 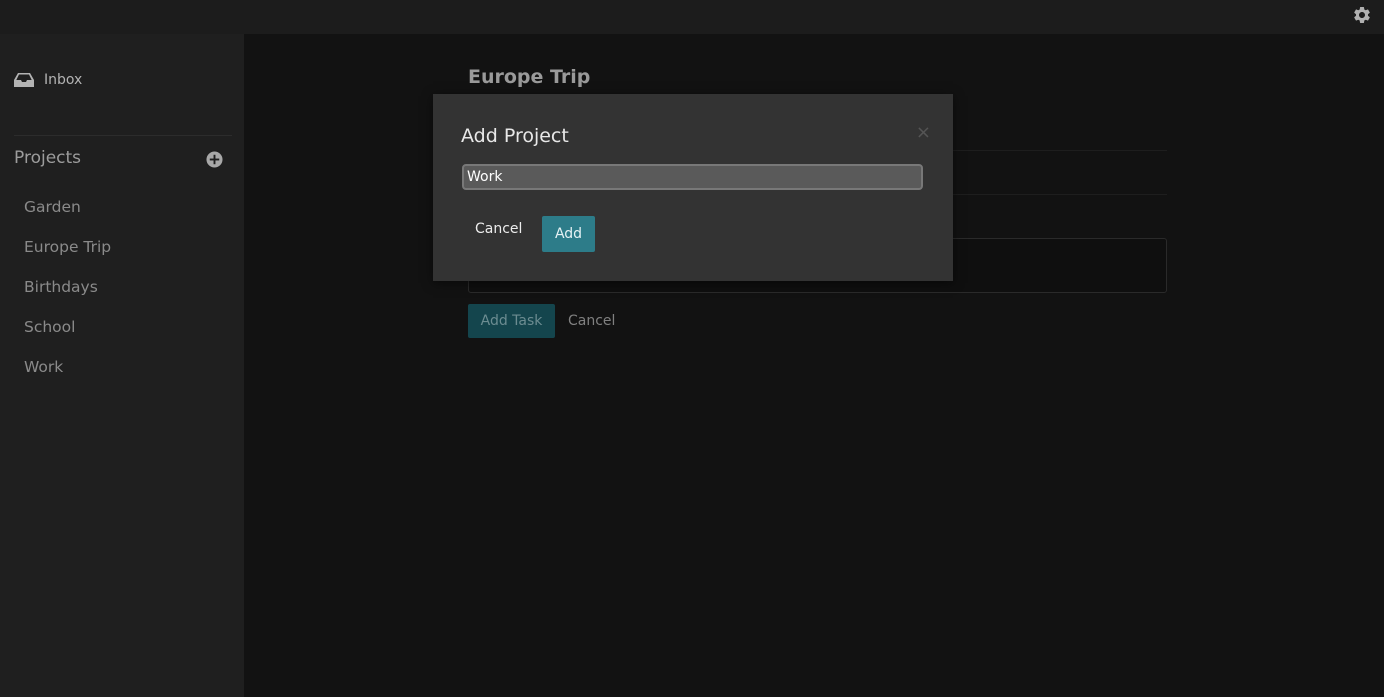 I want to click on add-project-modal: Add Project × Work Cancel Add, so click(x=693, y=187).